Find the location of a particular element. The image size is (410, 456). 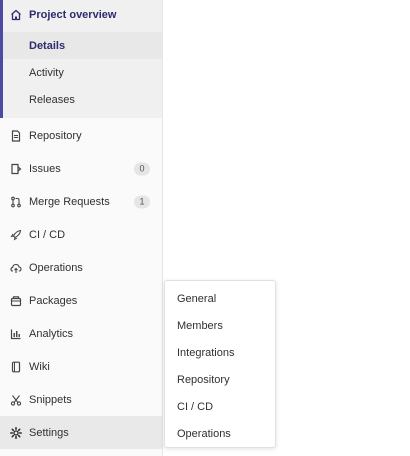

sidebar-subitem-label: Activity is located at coordinates (46, 72).